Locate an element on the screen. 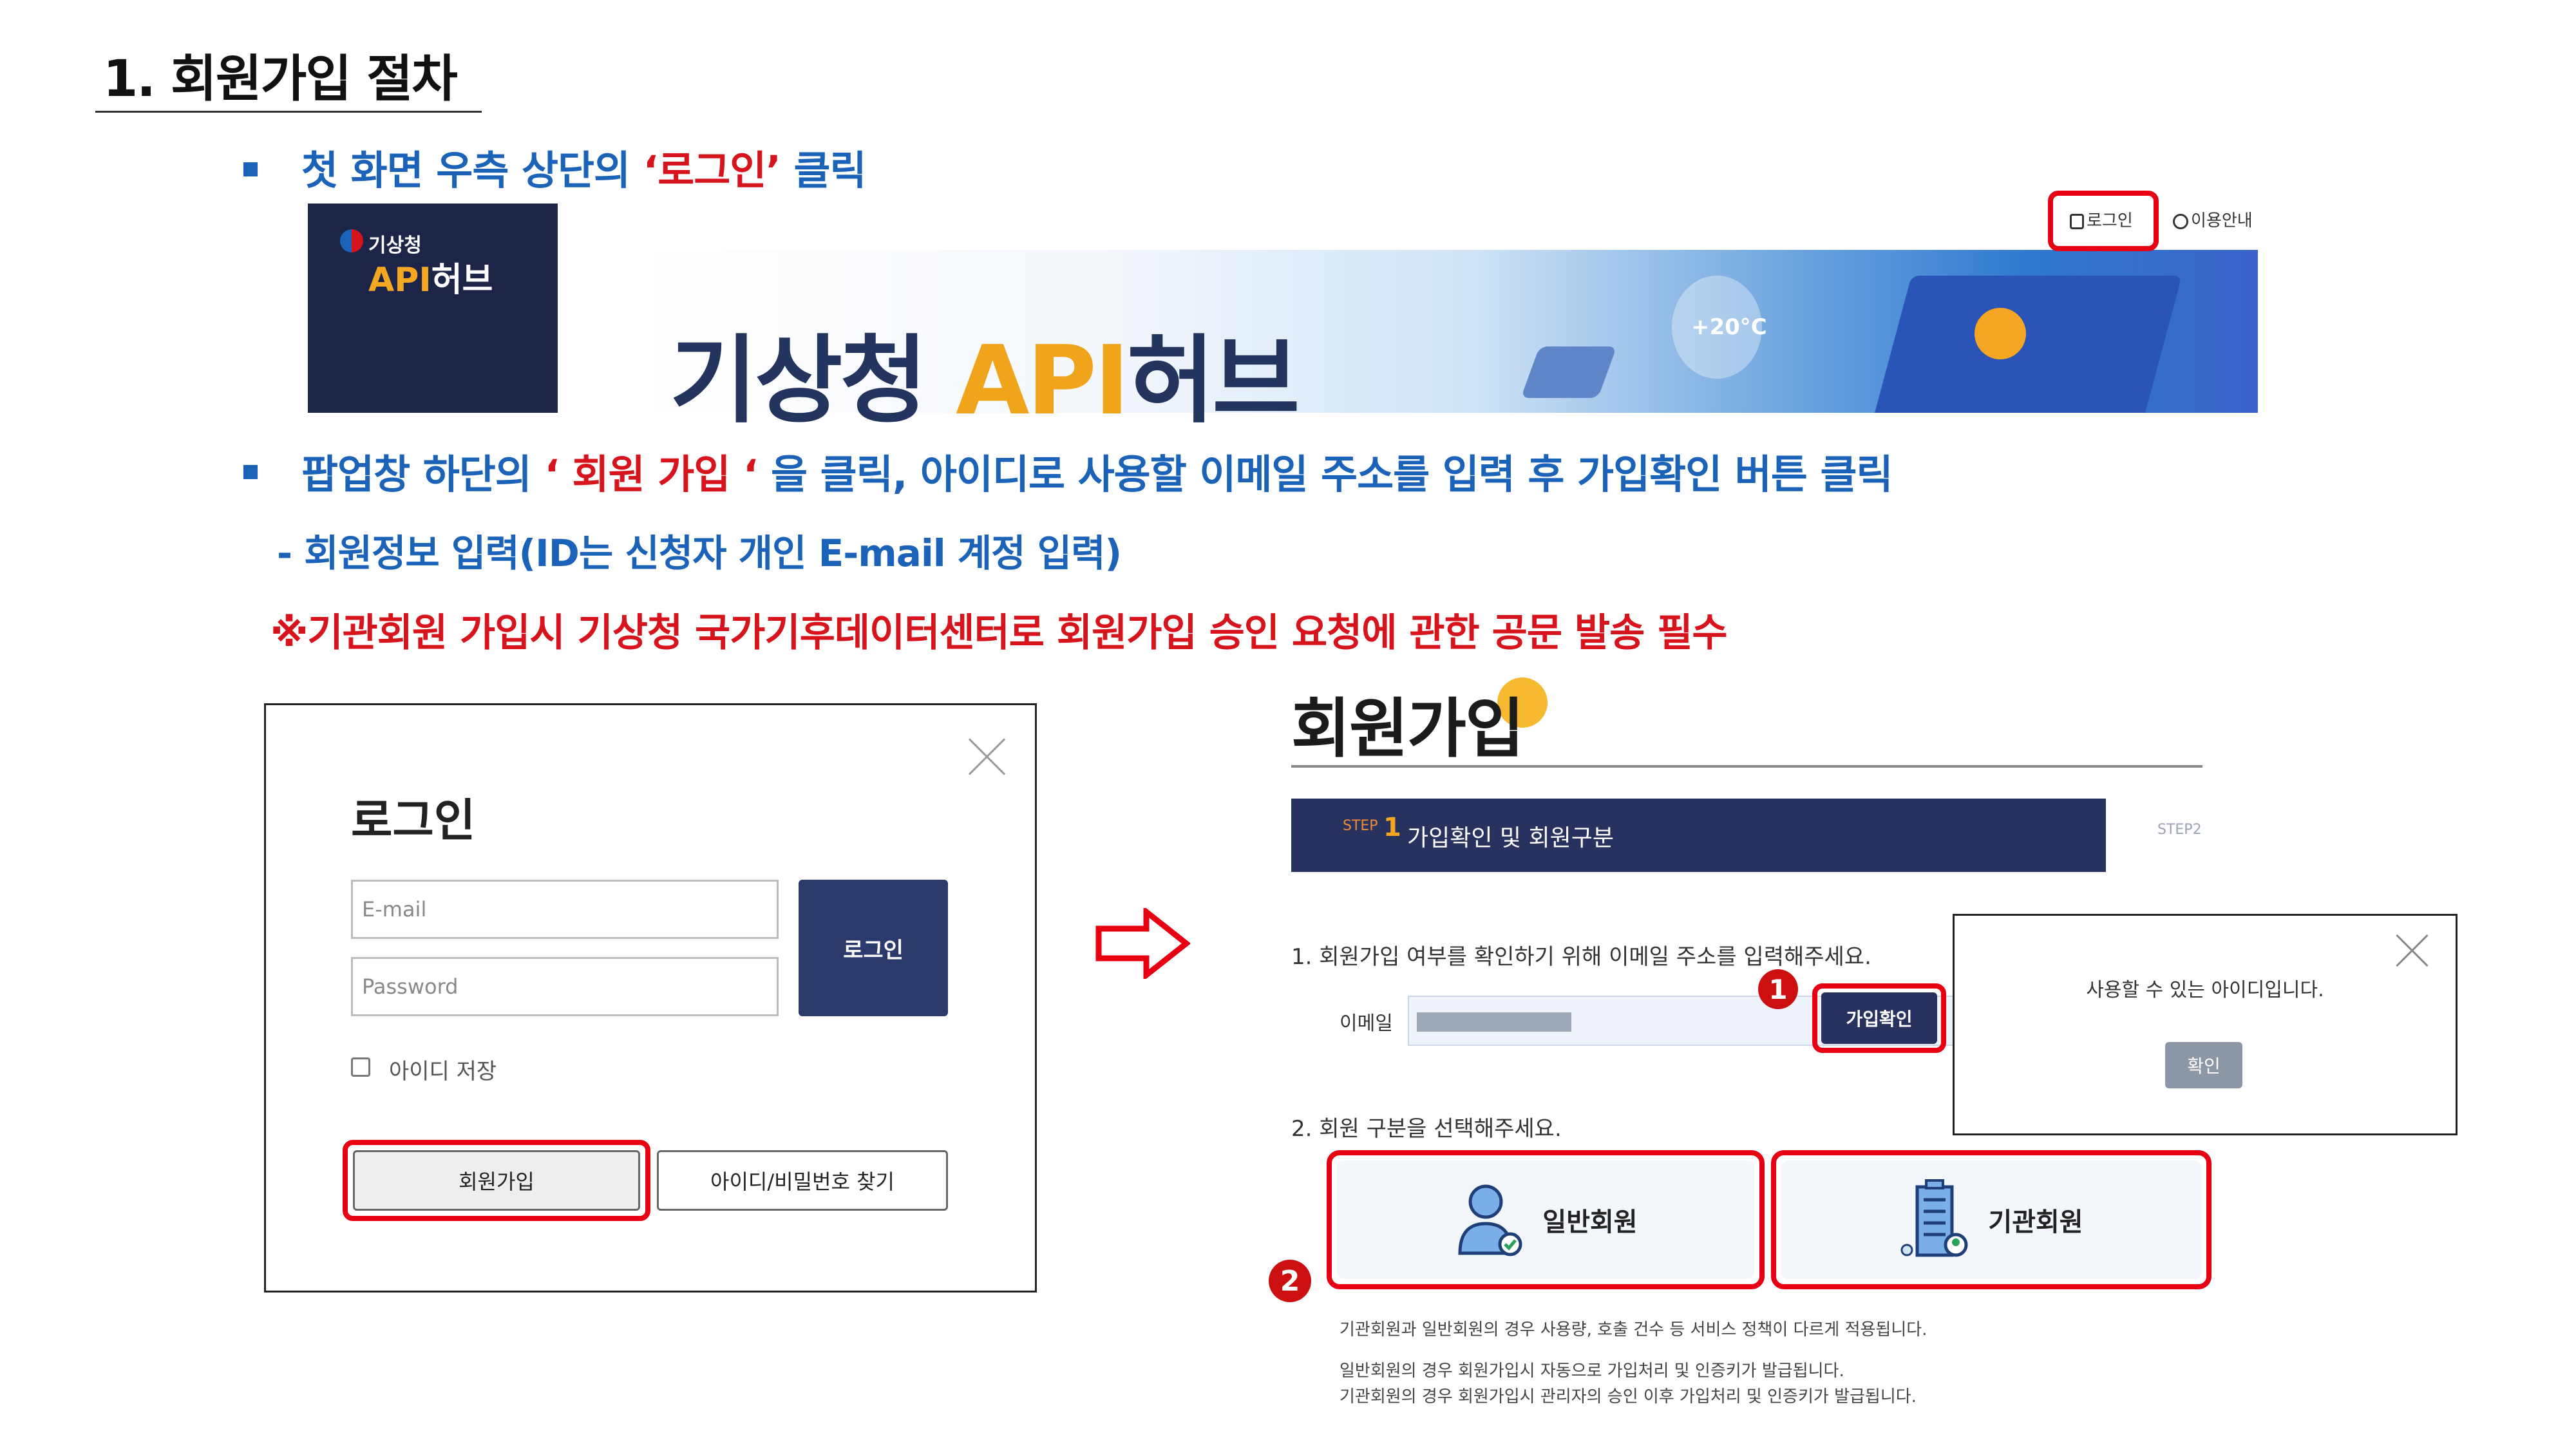 Image resolution: width=2576 pixels, height=1449 pixels. signup-page-title: 회원가입 is located at coordinates (1407, 728).